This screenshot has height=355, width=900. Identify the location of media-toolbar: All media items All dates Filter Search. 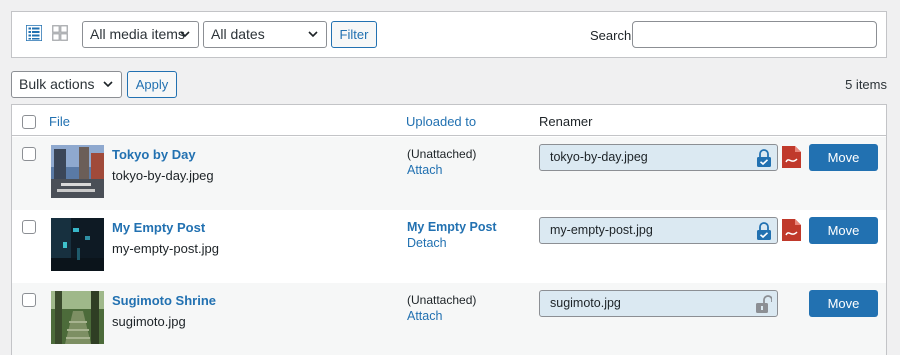
(449, 34).